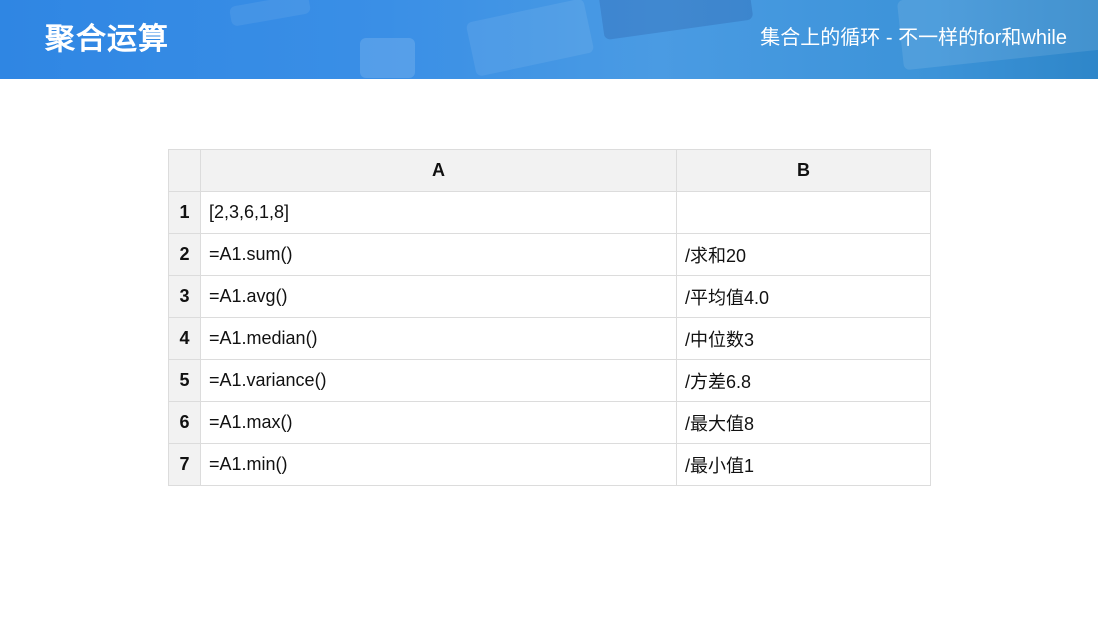 Image resolution: width=1098 pixels, height=617 pixels. Describe the element at coordinates (184, 380) in the screenshot. I see `row-number: 5` at that location.